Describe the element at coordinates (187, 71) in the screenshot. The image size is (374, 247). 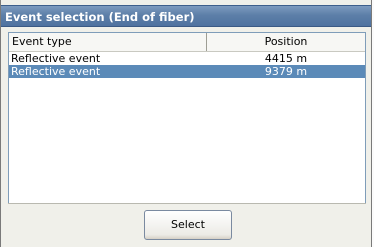
I see `table-row-selected: Reflective event 9379 m` at that location.